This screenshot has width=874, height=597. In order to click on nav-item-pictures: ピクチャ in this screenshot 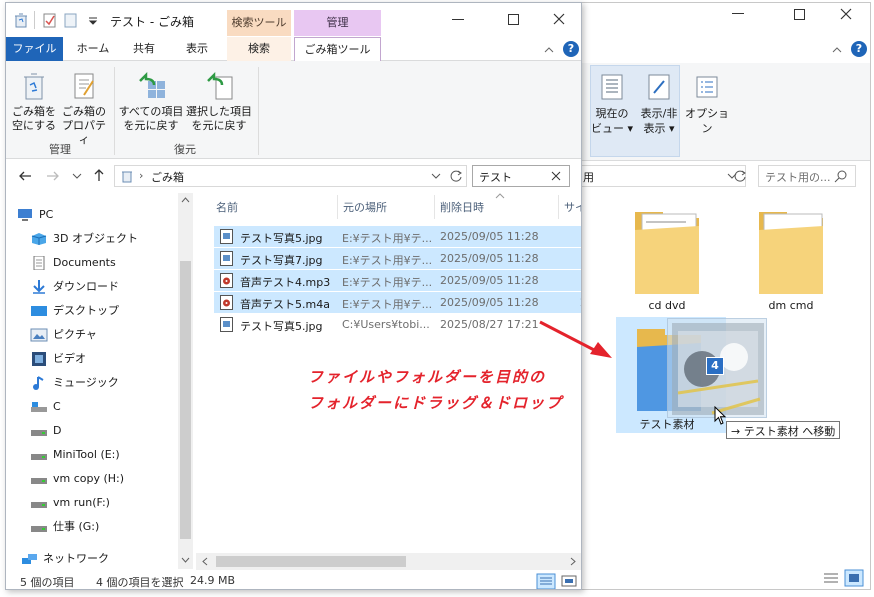, I will do `click(63, 335)`.